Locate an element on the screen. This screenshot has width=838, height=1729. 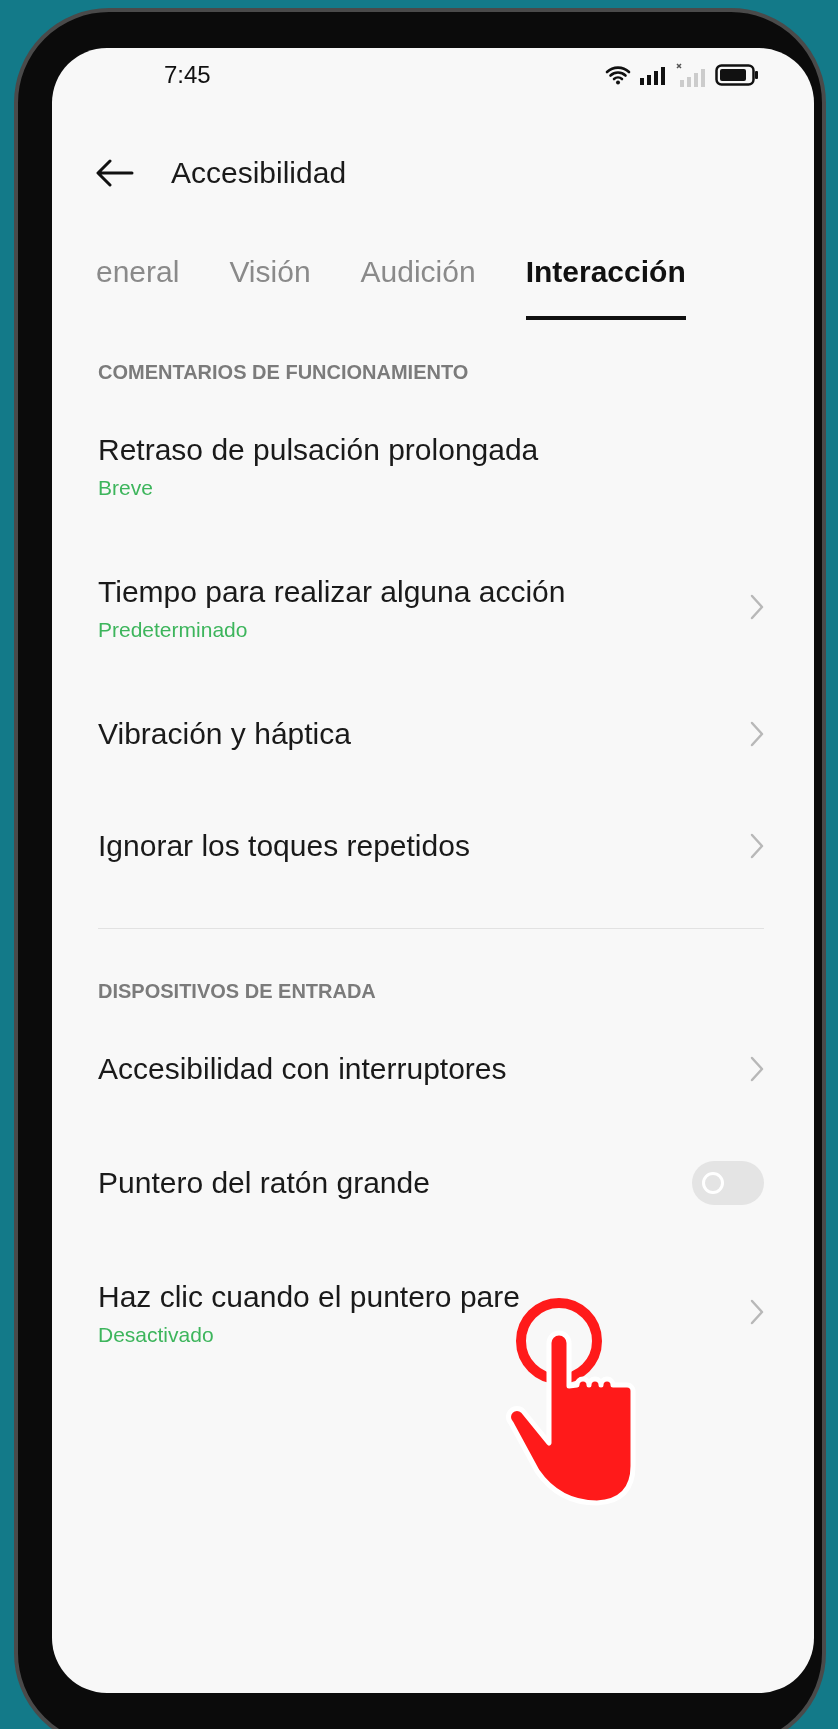
item-title: Puntero del ratón grande is located at coordinates (264, 1183).